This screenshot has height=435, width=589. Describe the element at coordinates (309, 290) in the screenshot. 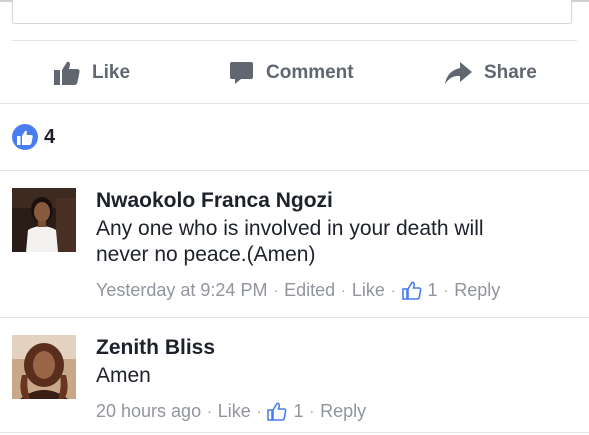

I see `edited-indicator: Edited` at that location.